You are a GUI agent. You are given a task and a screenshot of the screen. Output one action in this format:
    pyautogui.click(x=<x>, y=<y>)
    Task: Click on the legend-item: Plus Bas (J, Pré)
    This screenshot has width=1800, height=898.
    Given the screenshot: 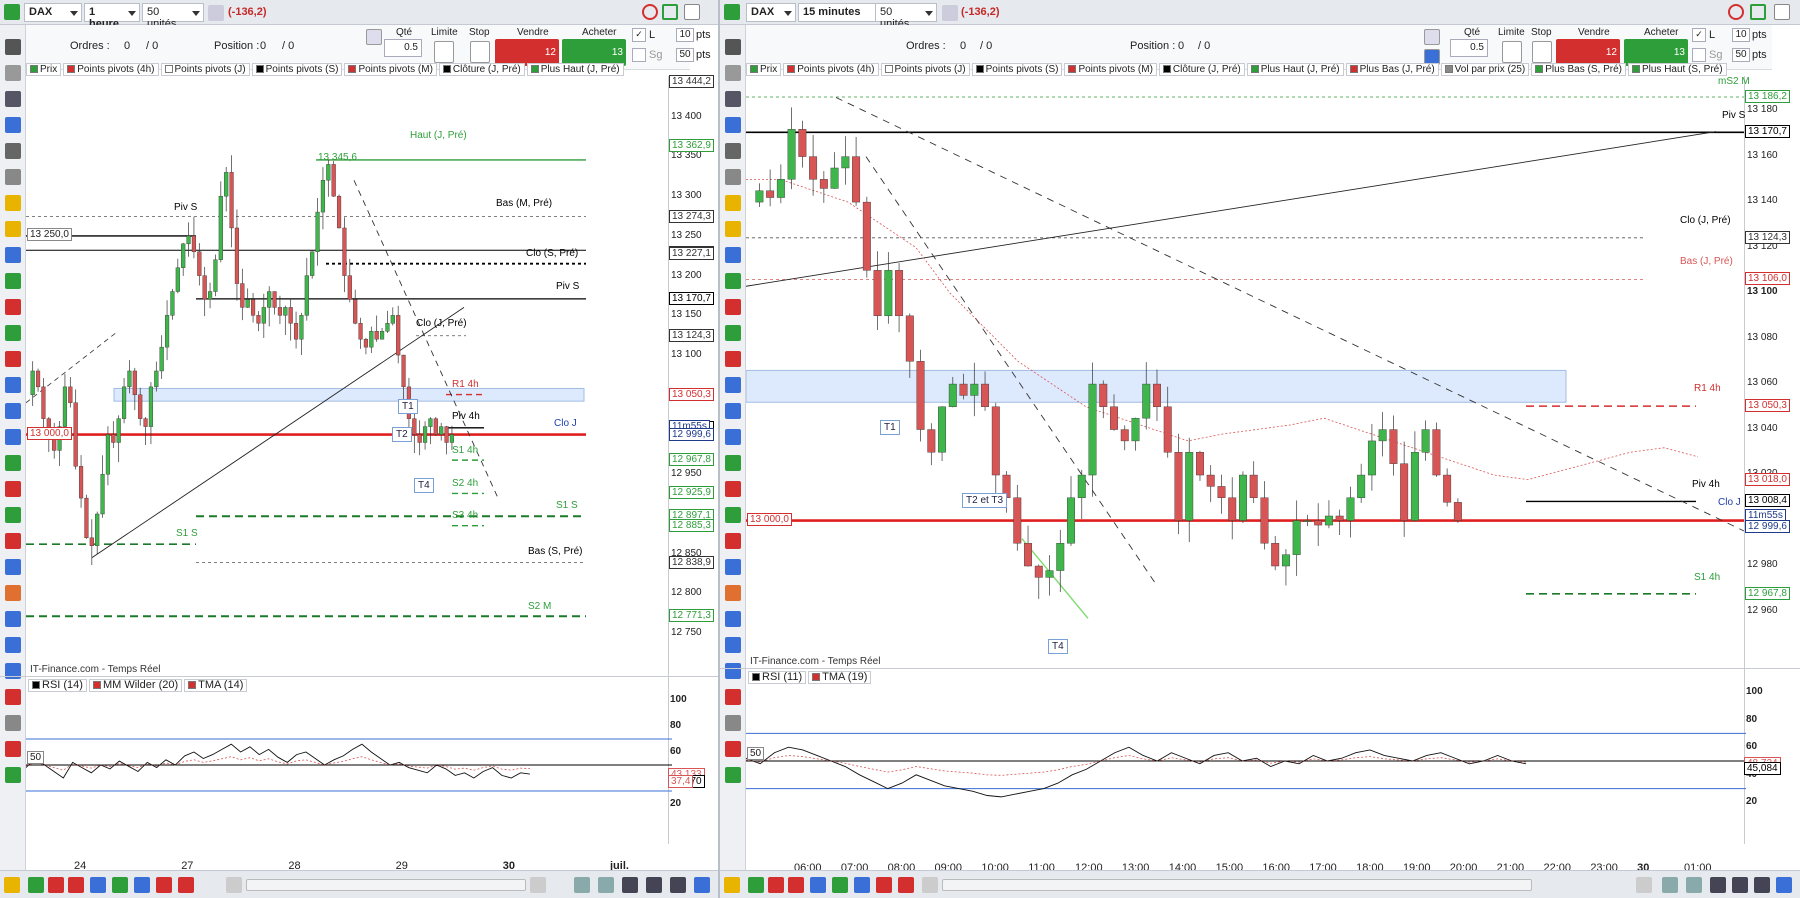 What is the action you would take?
    pyautogui.click(x=1392, y=69)
    